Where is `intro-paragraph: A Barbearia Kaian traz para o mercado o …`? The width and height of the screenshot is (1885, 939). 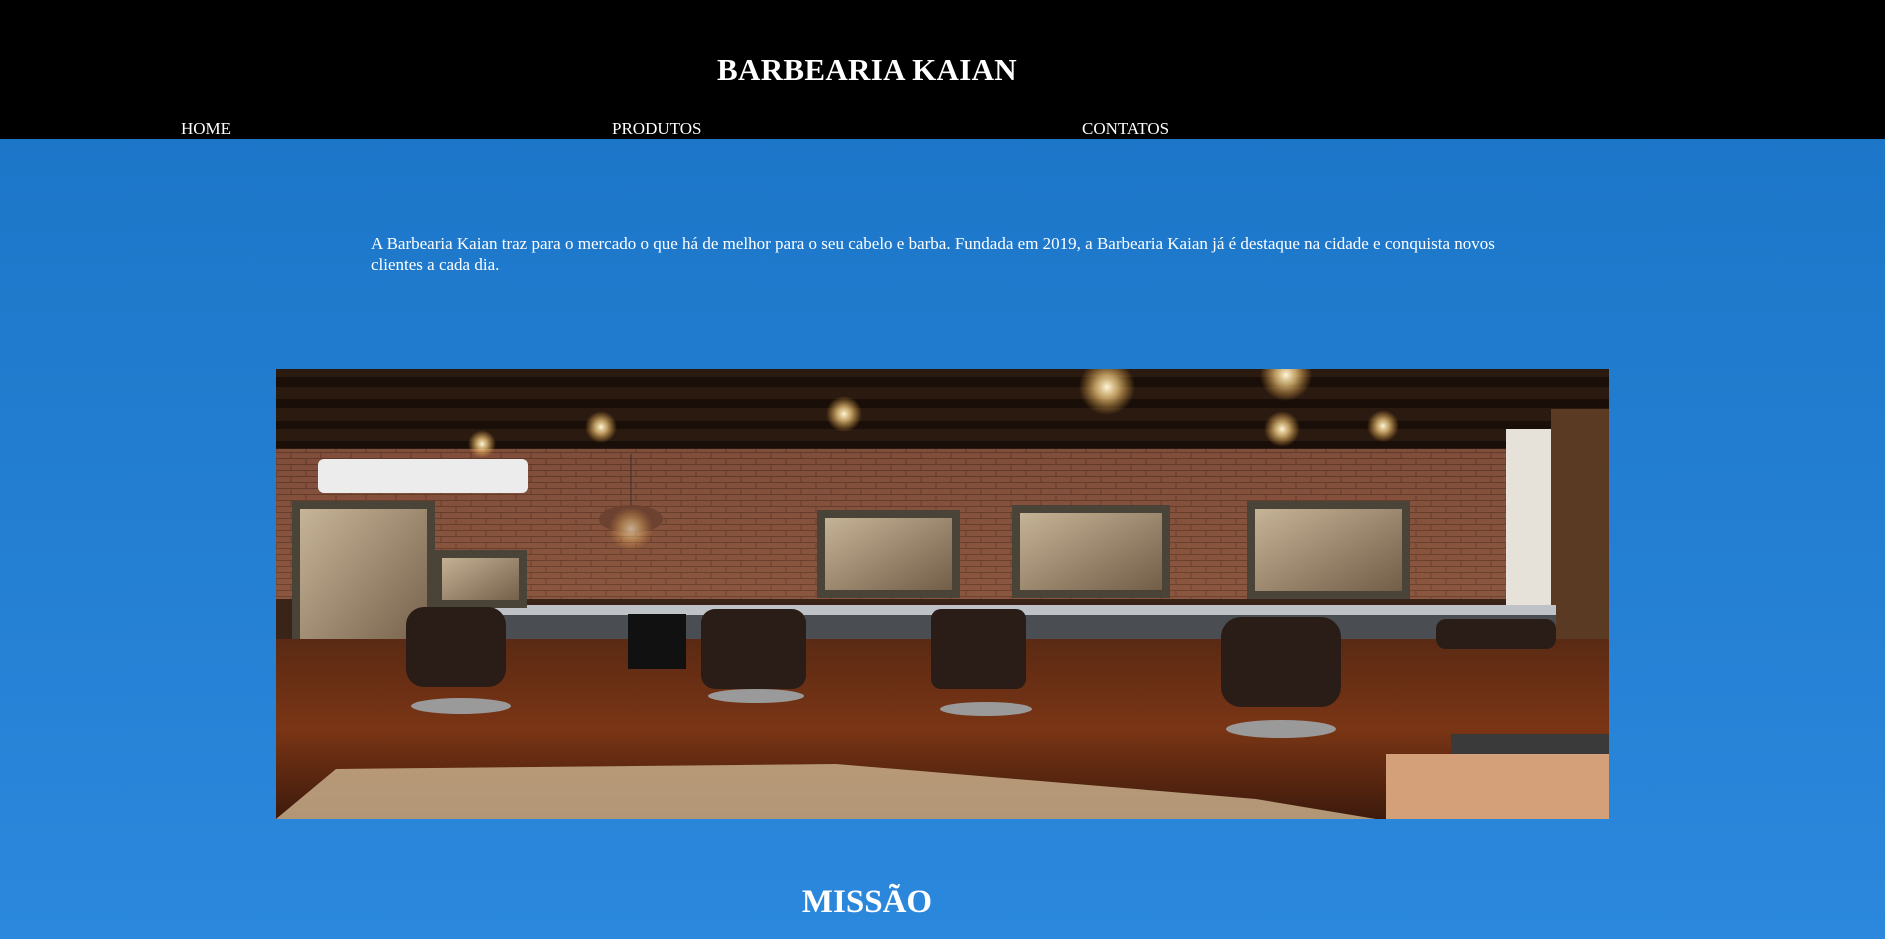 intro-paragraph: A Barbearia Kaian traz para o mercado o … is located at coordinates (933, 254).